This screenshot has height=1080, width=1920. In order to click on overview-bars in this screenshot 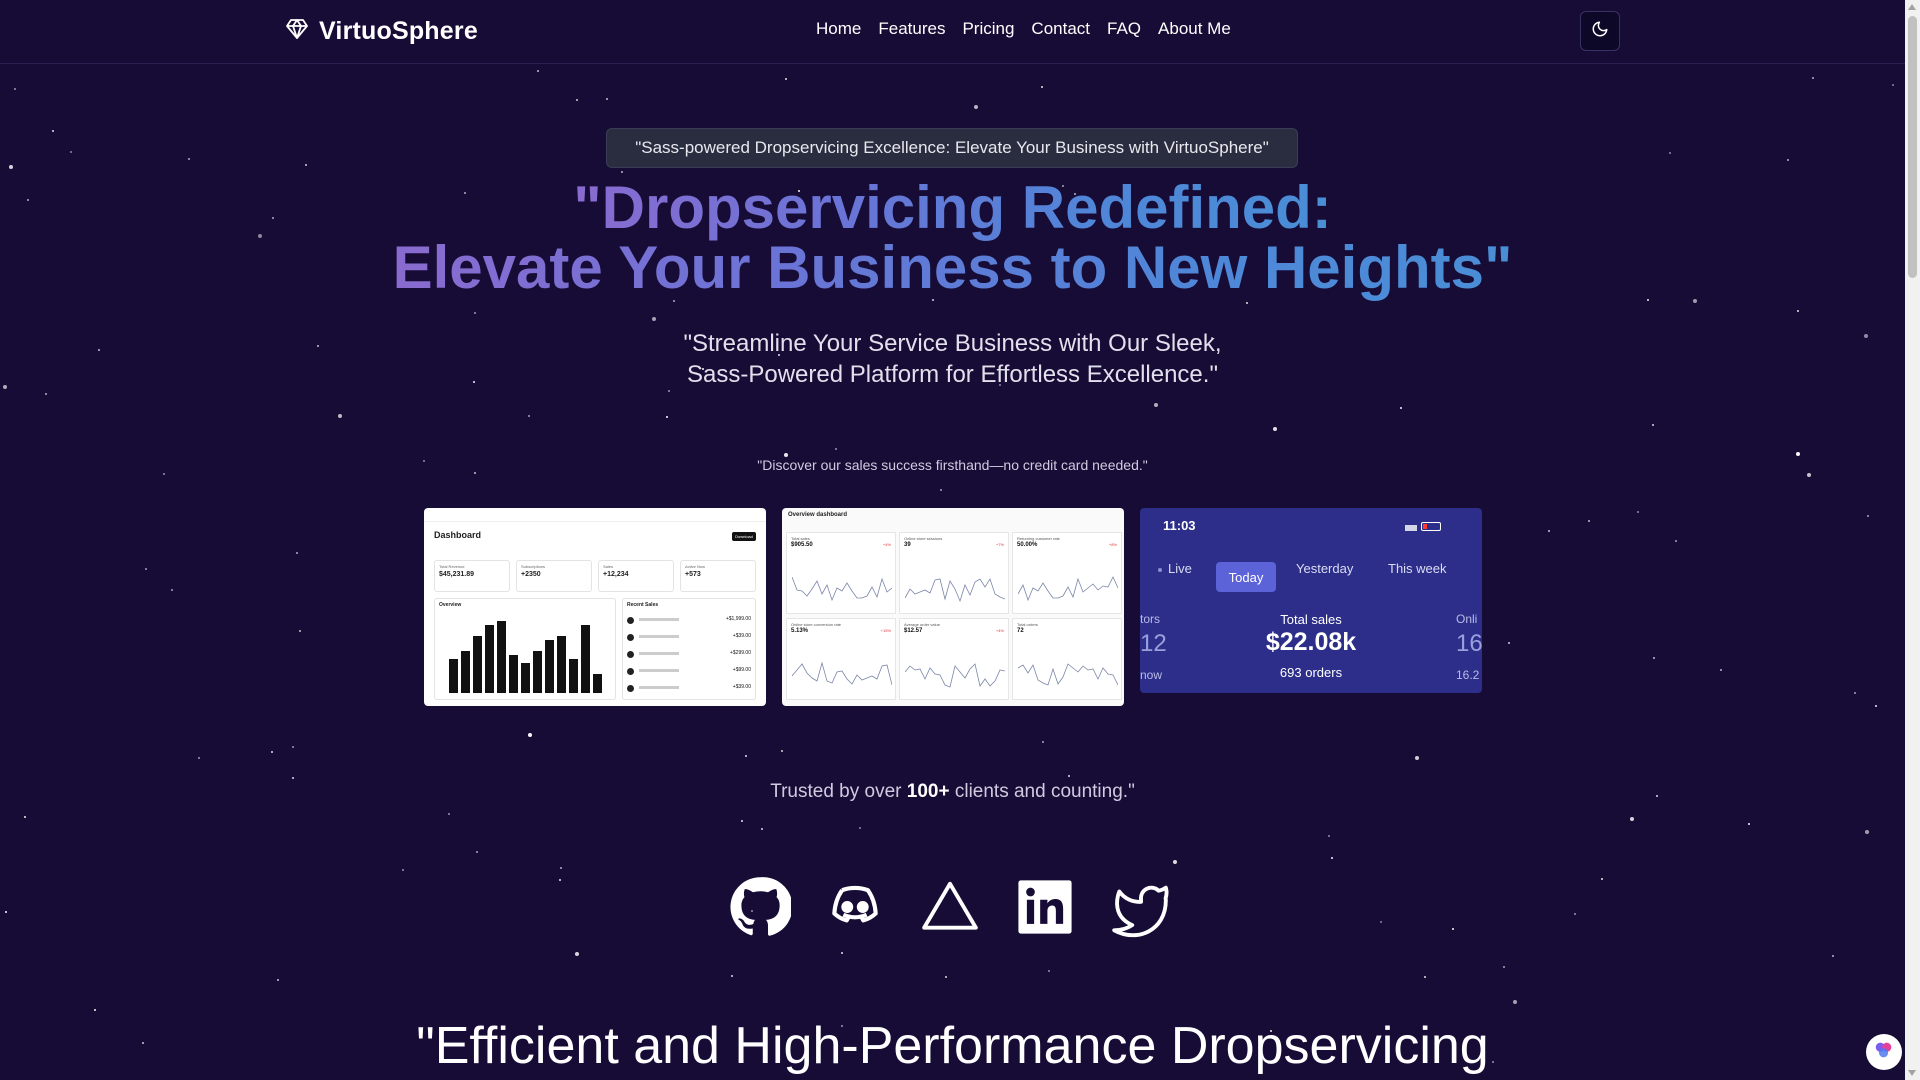, I will do `click(531, 653)`.